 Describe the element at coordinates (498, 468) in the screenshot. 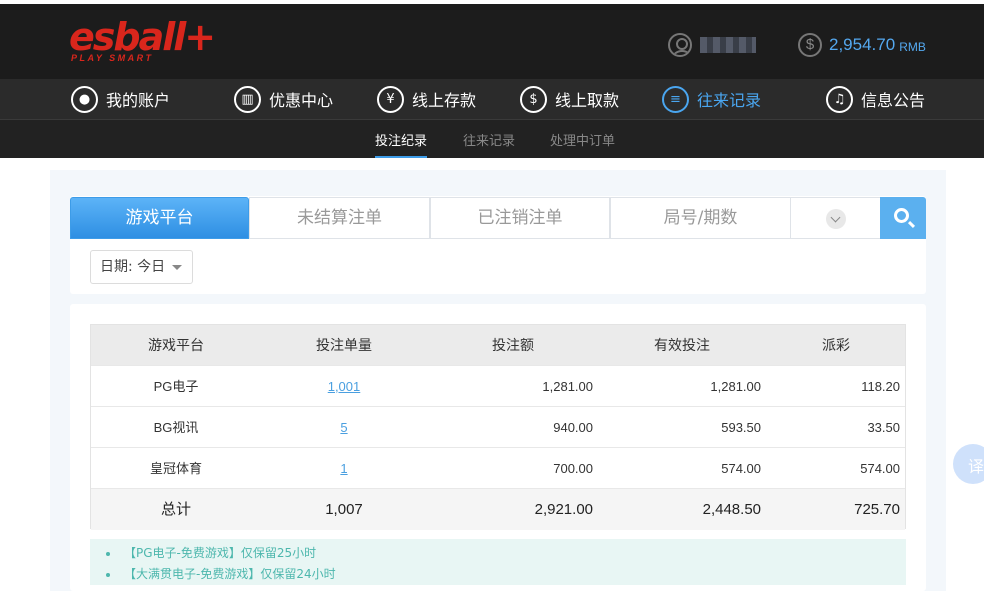

I see `table-row: 皇冠体育 1 700.00 574.00 574.00` at that location.